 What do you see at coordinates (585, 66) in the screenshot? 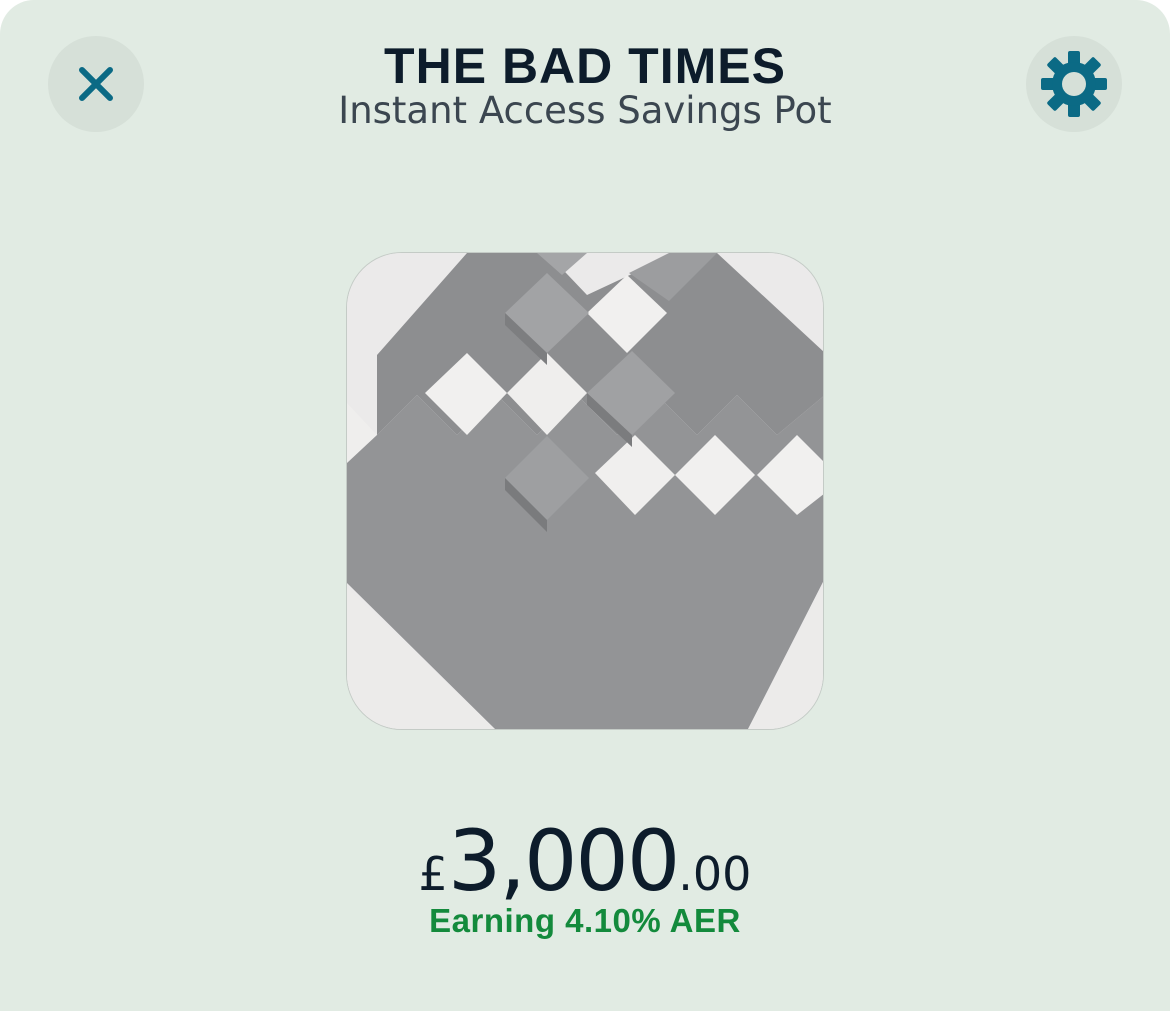
I see `pot-title: THE BAD TIMES` at bounding box center [585, 66].